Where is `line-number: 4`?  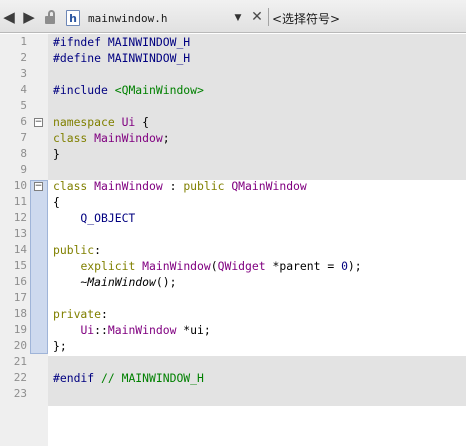
line-number: 4 is located at coordinates (23, 89).